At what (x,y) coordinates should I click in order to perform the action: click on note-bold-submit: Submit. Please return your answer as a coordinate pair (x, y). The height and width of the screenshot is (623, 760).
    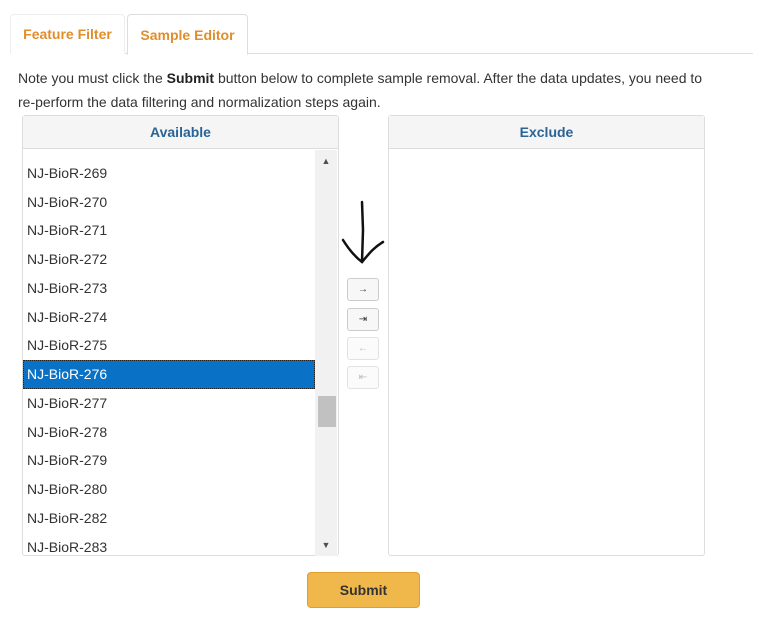
    Looking at the image, I should click on (190, 78).